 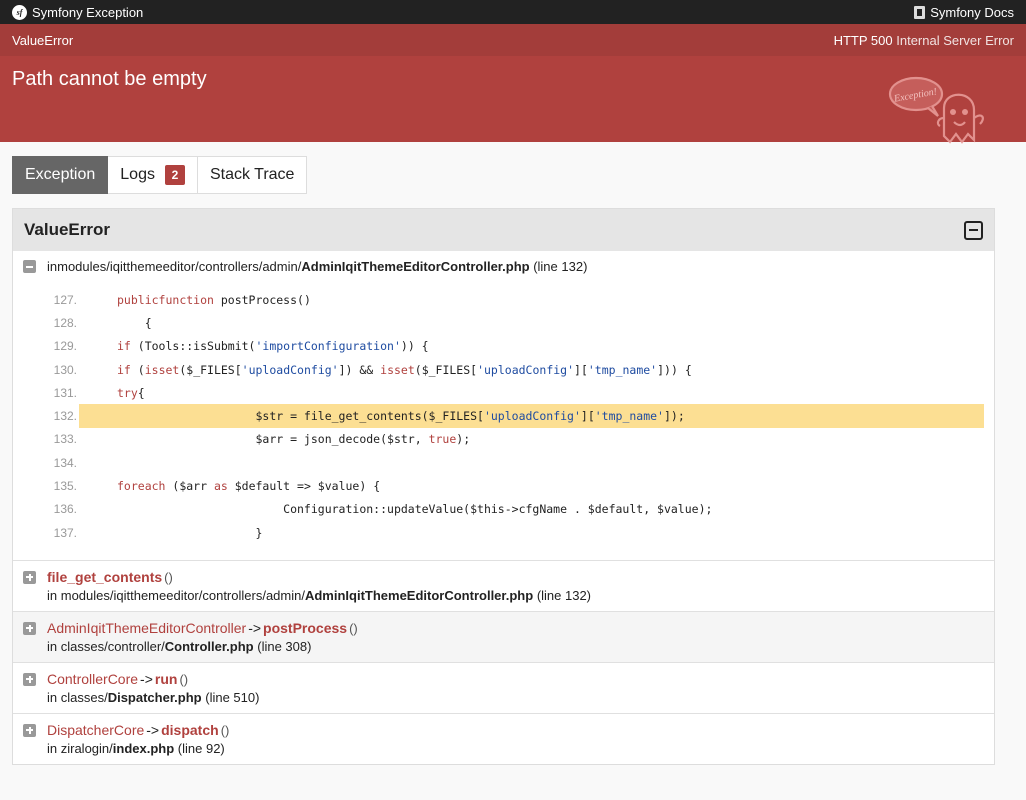 I want to click on collapse-icon, so click(x=29, y=266).